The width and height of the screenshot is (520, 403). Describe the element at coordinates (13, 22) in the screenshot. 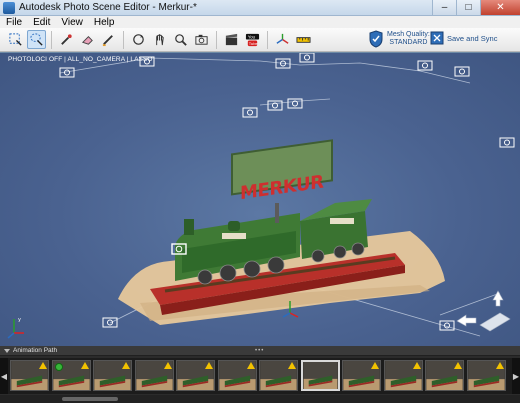

I see `menu-file: File` at that location.